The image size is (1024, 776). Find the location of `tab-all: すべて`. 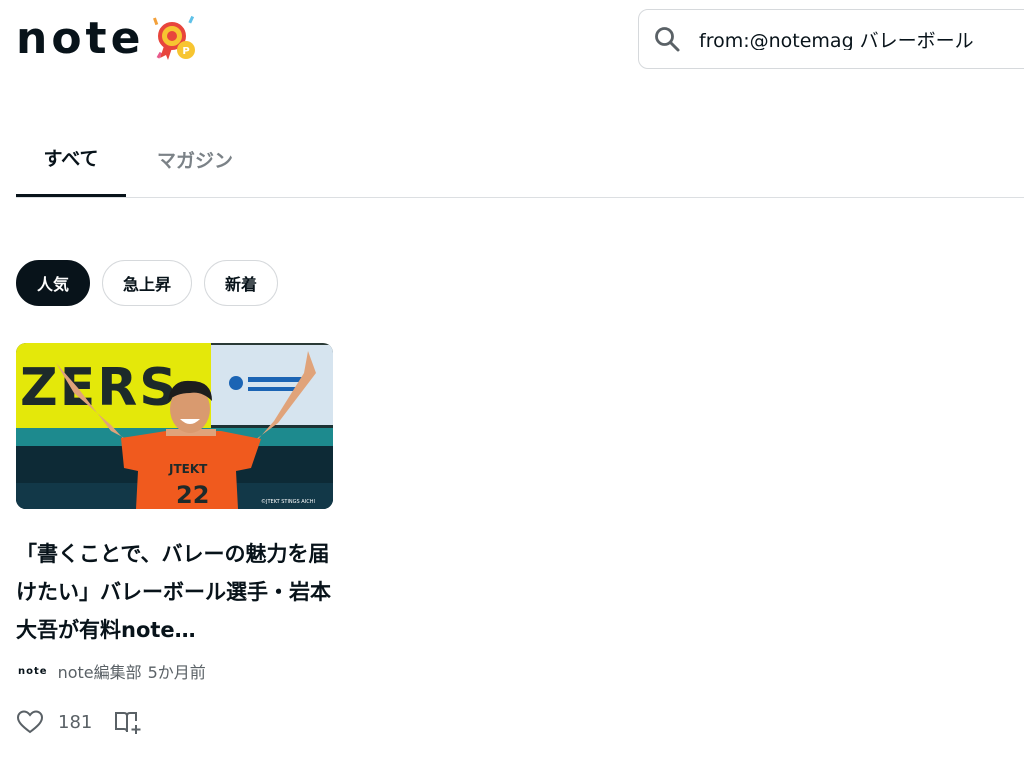

tab-all: すべて is located at coordinates (71, 158).